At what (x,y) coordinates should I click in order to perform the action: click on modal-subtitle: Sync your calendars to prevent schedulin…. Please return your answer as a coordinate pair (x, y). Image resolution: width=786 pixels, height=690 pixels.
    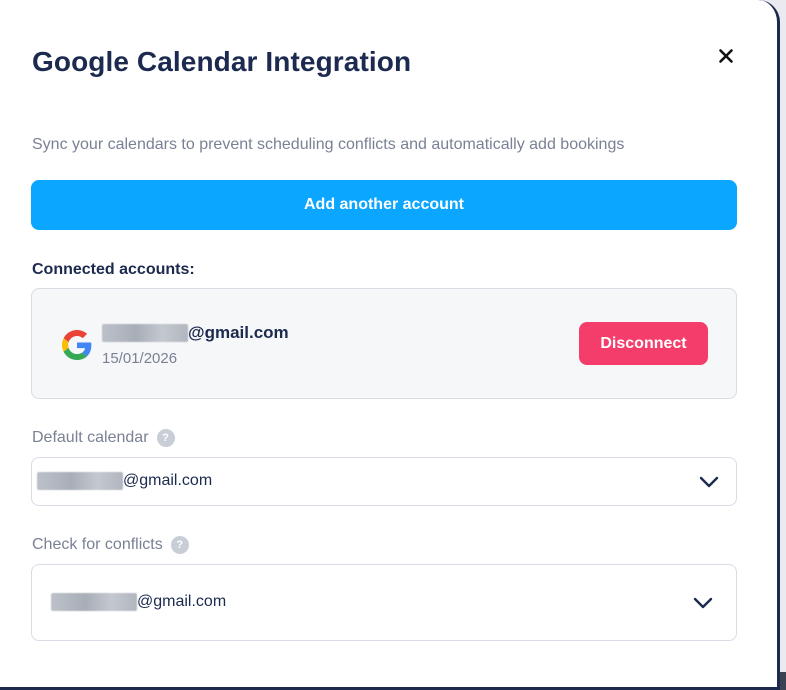
    Looking at the image, I should click on (328, 144).